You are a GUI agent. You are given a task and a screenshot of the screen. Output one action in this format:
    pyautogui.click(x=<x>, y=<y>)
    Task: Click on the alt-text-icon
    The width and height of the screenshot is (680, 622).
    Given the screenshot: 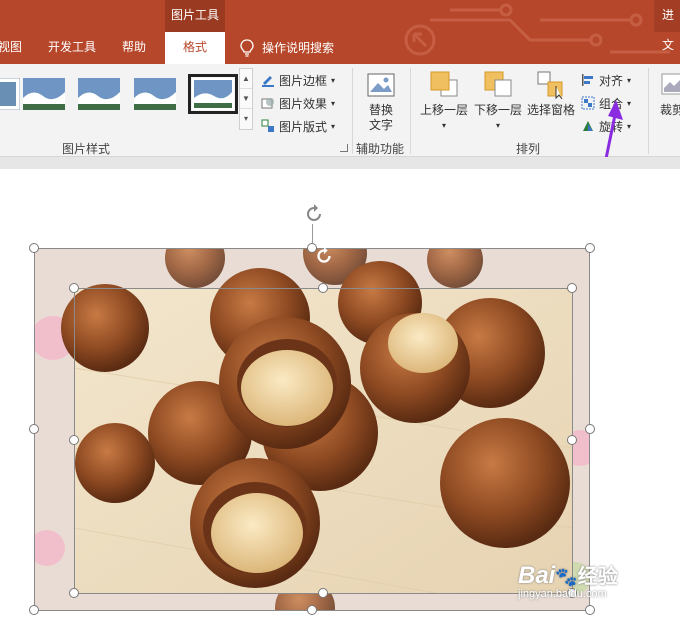 What is the action you would take?
    pyautogui.click(x=381, y=85)
    